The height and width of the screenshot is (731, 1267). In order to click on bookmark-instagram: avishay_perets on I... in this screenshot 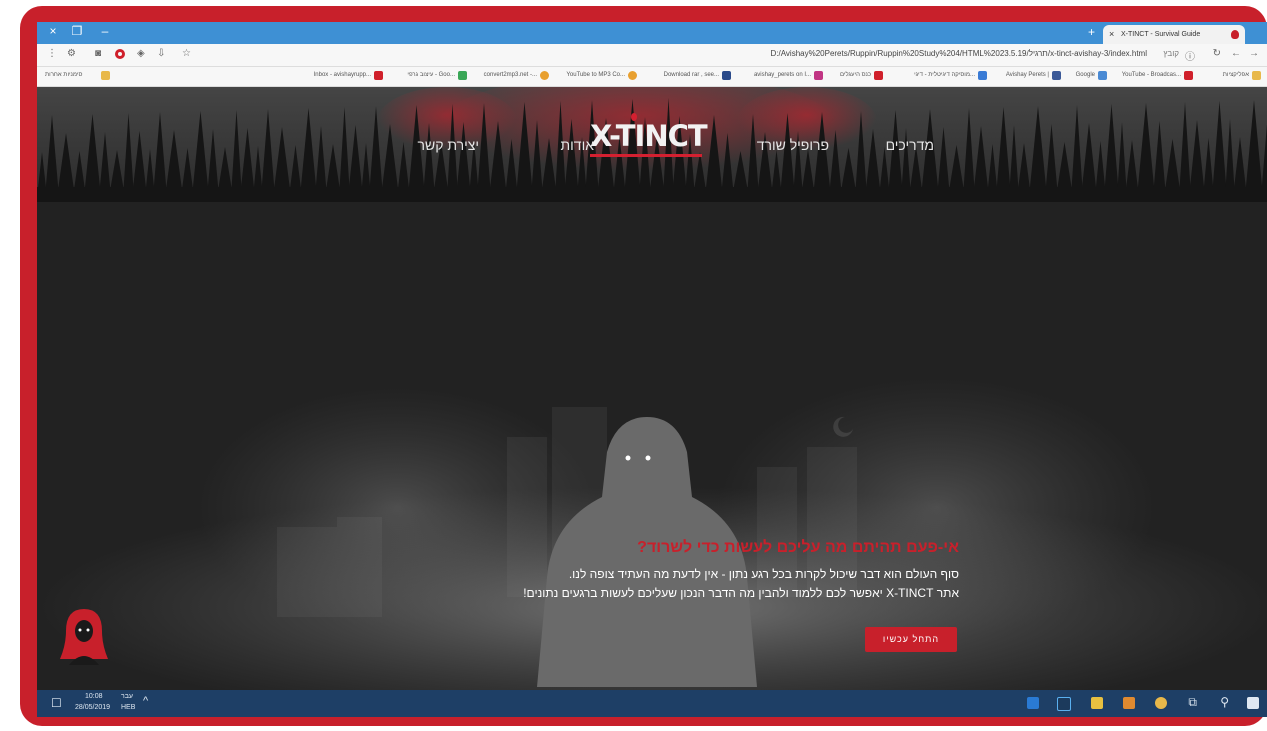, I will do `click(782, 75)`.